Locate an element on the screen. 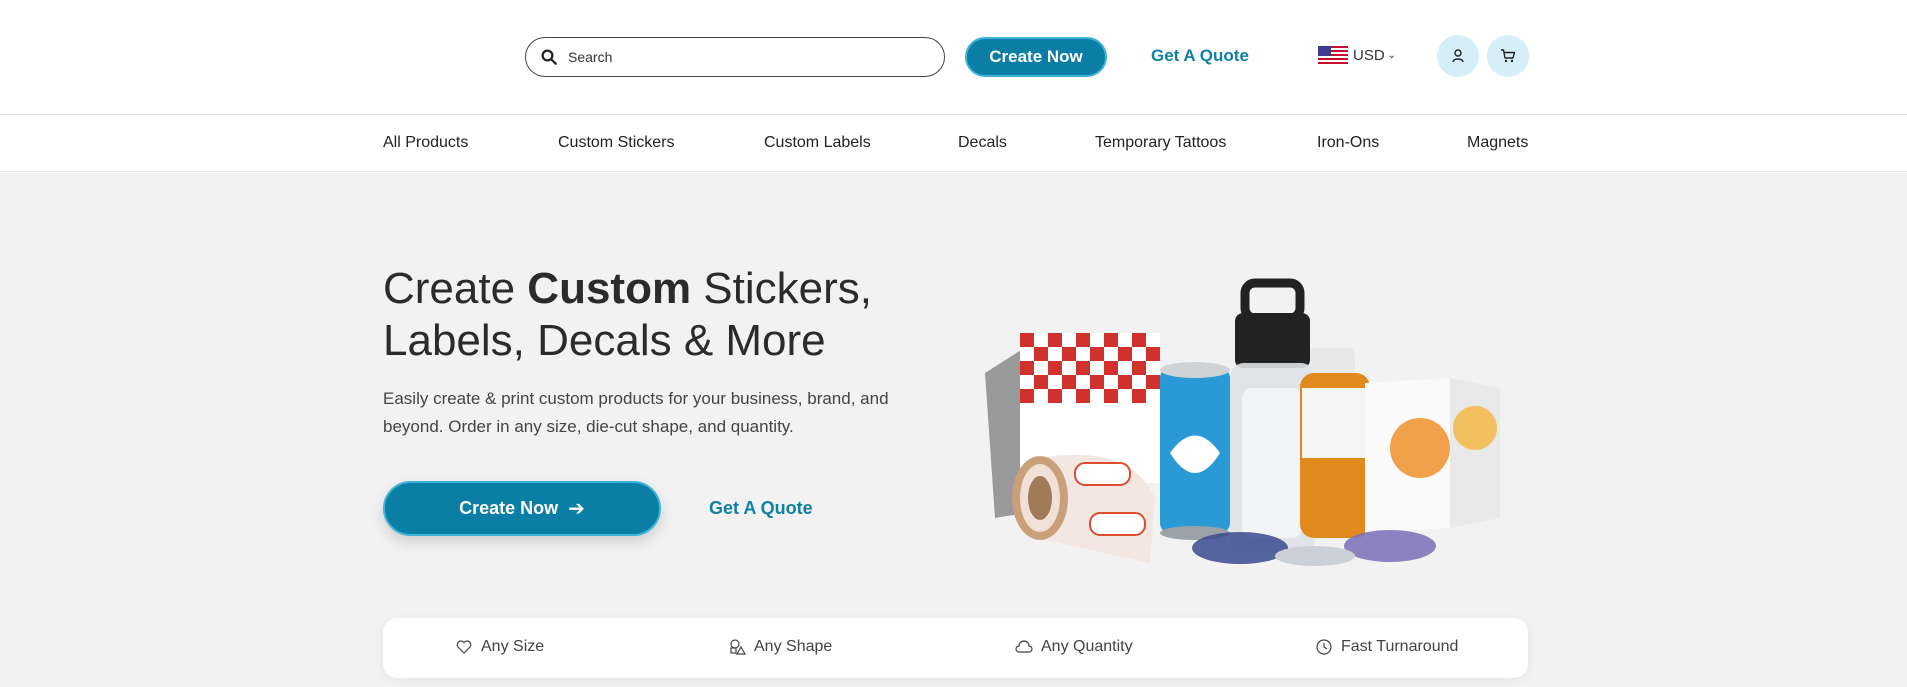 The image size is (1907, 687). feature-fast-turnaround: Fast Turnaround is located at coordinates (1386, 647).